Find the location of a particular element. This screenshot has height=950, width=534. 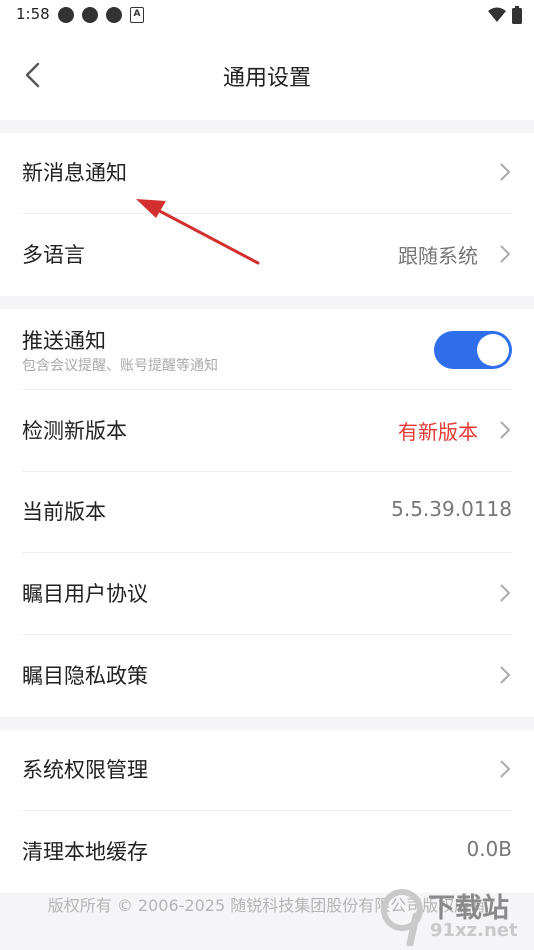

watermark-logo-icon is located at coordinates (402, 917).